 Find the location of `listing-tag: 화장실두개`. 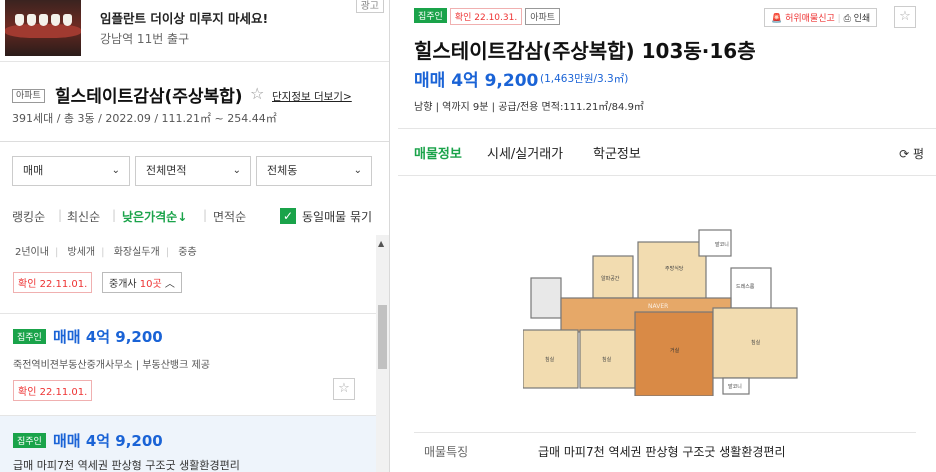

listing-tag: 화장실두개 is located at coordinates (136, 252).